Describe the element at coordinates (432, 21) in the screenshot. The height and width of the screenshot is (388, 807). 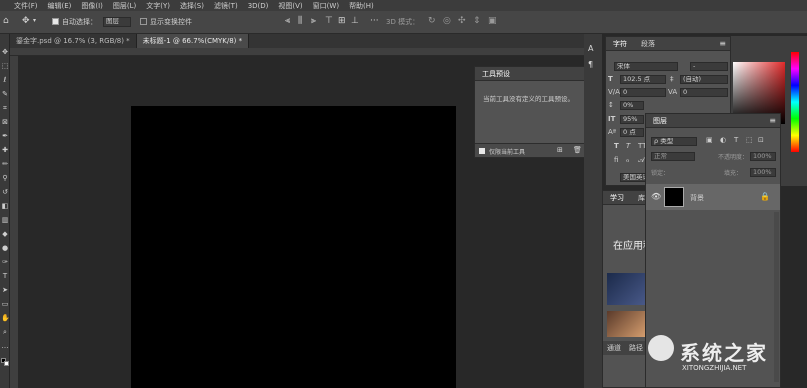
I see `3d-rotate-icon: ↻` at that location.